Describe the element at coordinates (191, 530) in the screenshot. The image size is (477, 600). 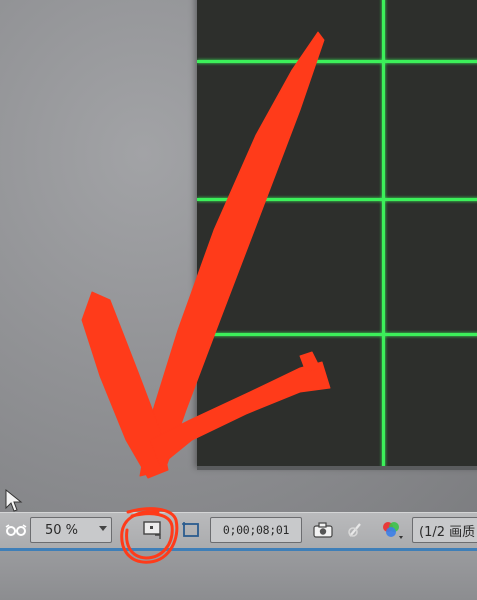
I see `crop-region-icon` at that location.